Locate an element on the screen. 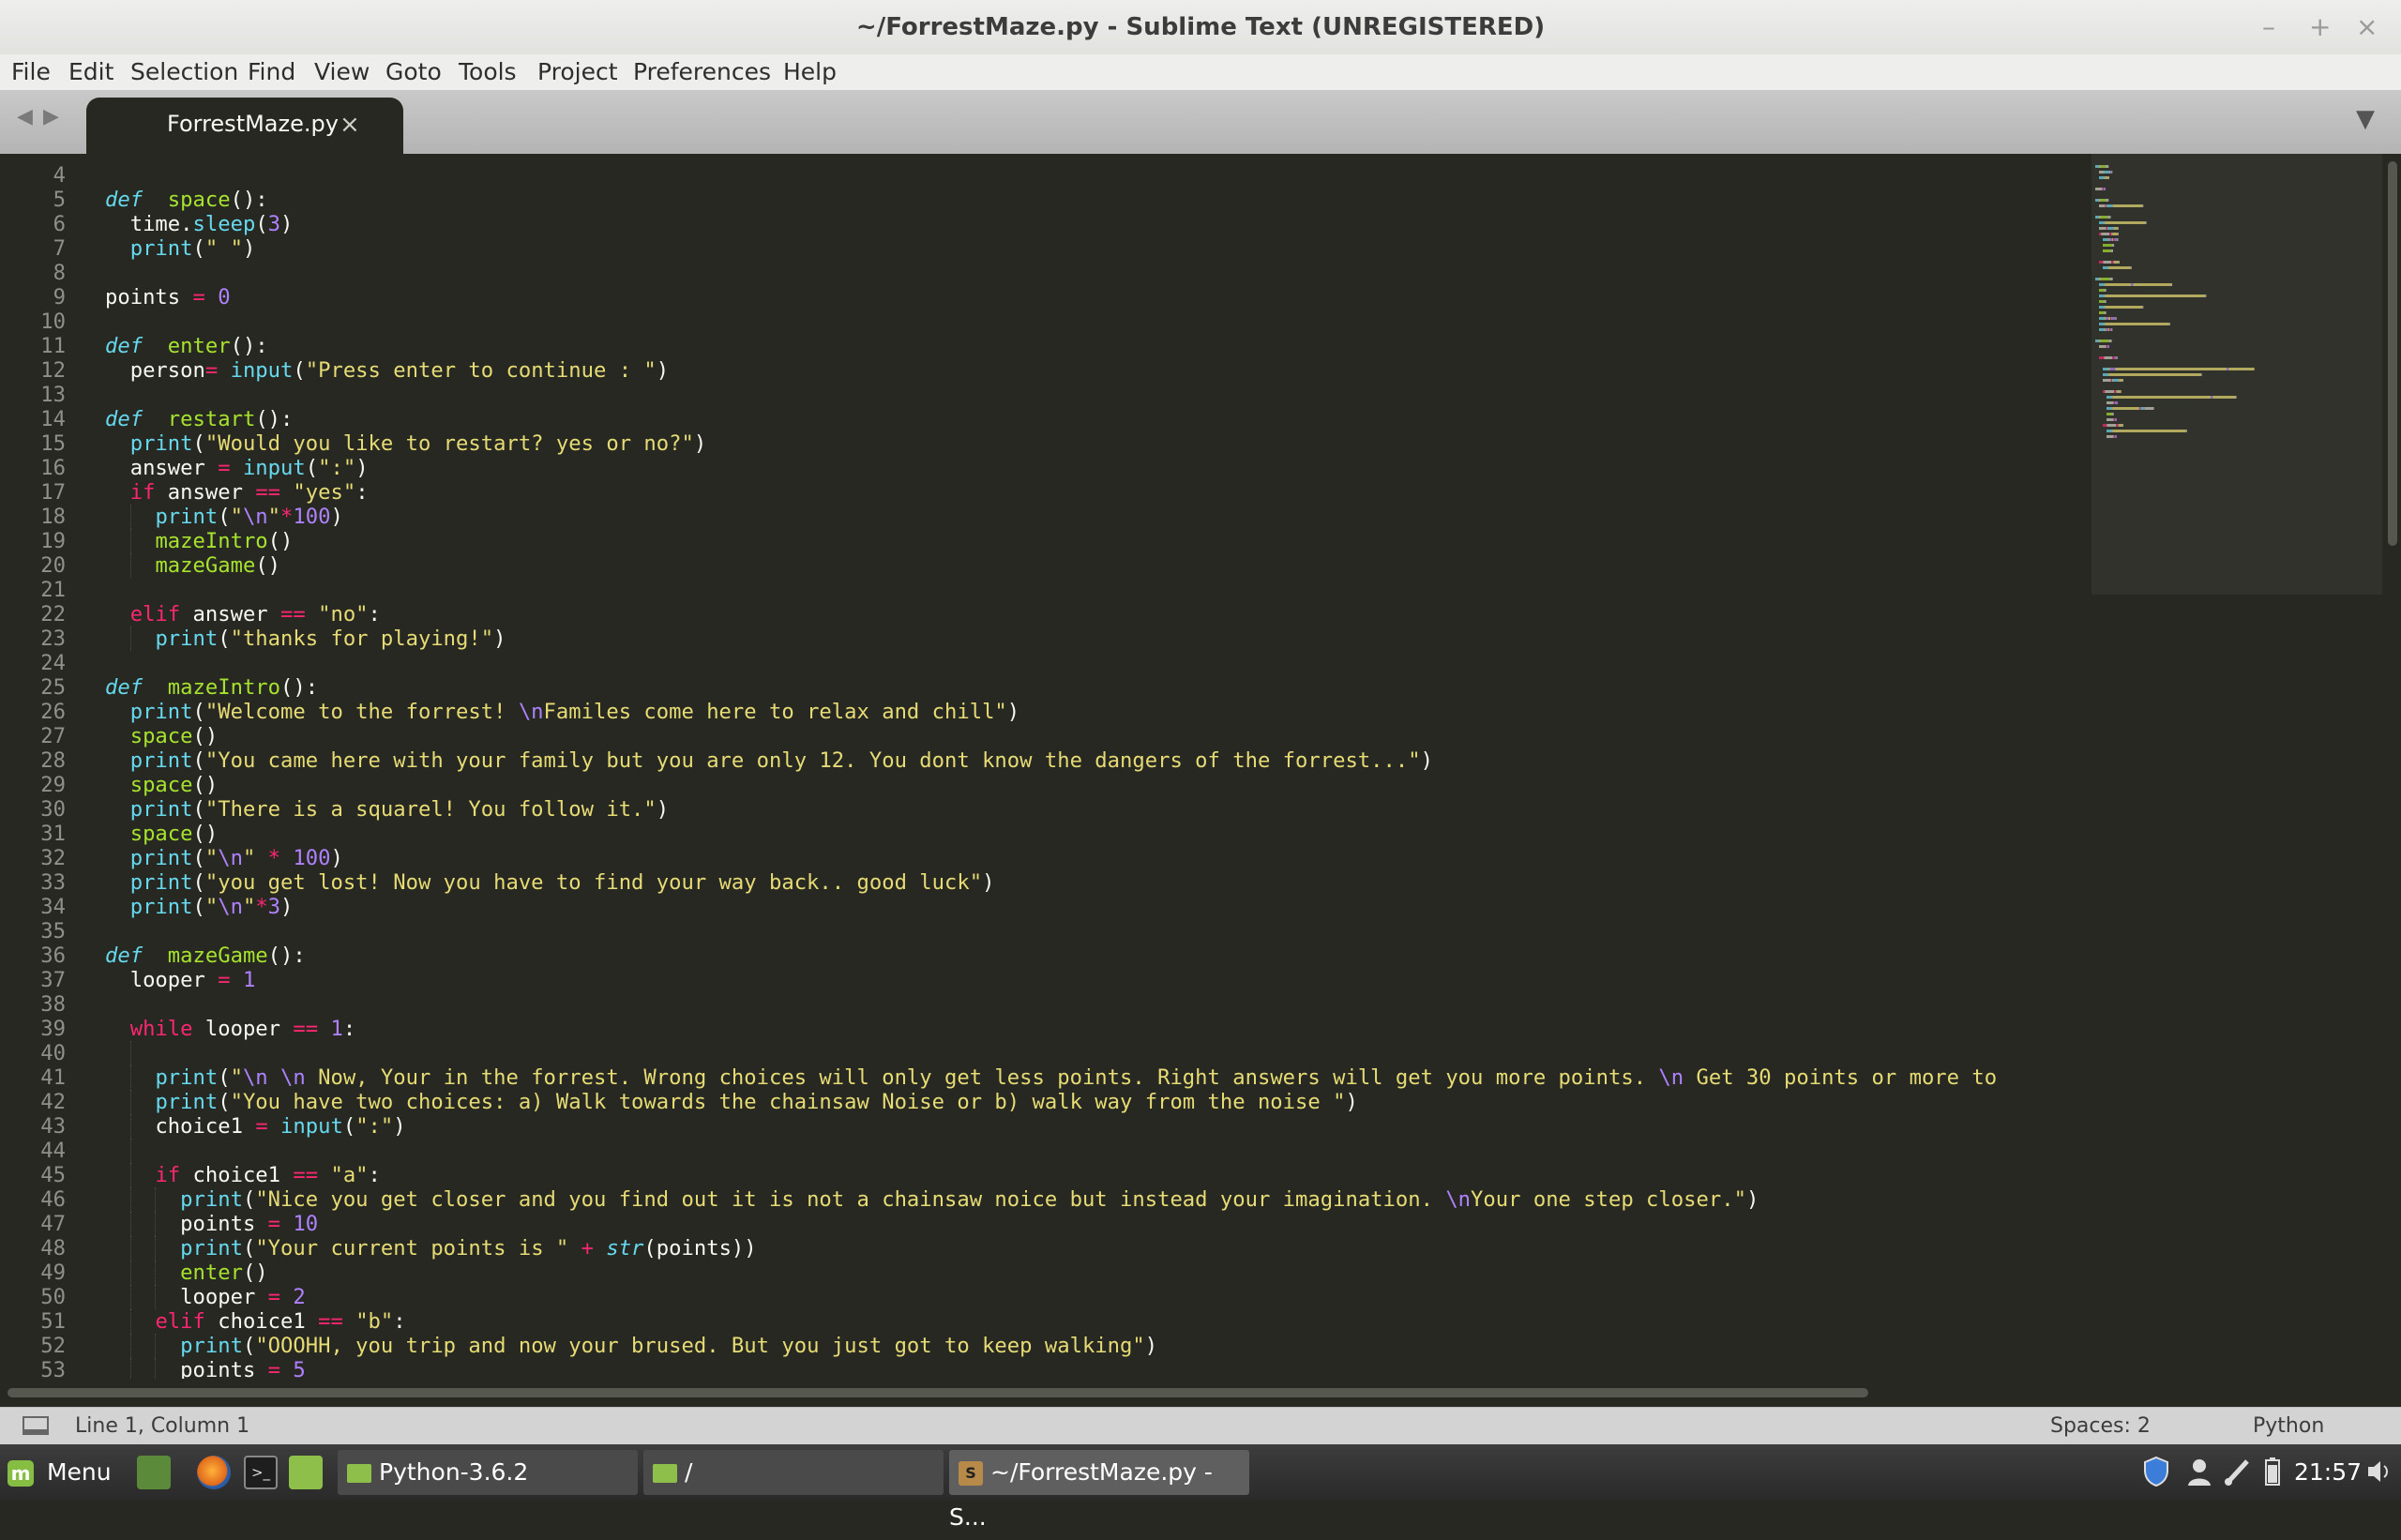  panel-toggle-icon is located at coordinates (36, 1425).